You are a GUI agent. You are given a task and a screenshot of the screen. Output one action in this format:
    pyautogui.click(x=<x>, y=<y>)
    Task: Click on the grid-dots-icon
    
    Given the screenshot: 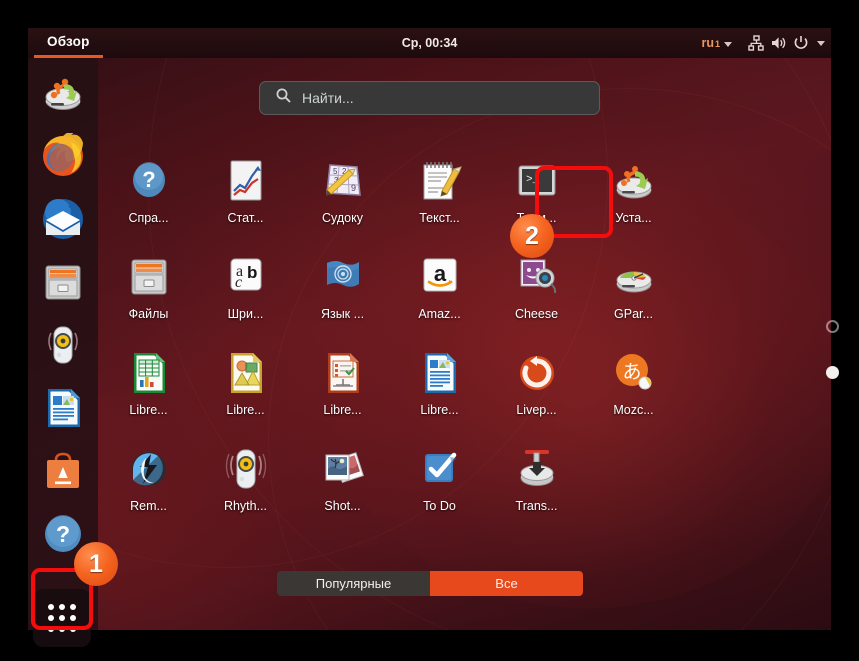 What is the action you would take?
    pyautogui.click(x=50, y=606)
    